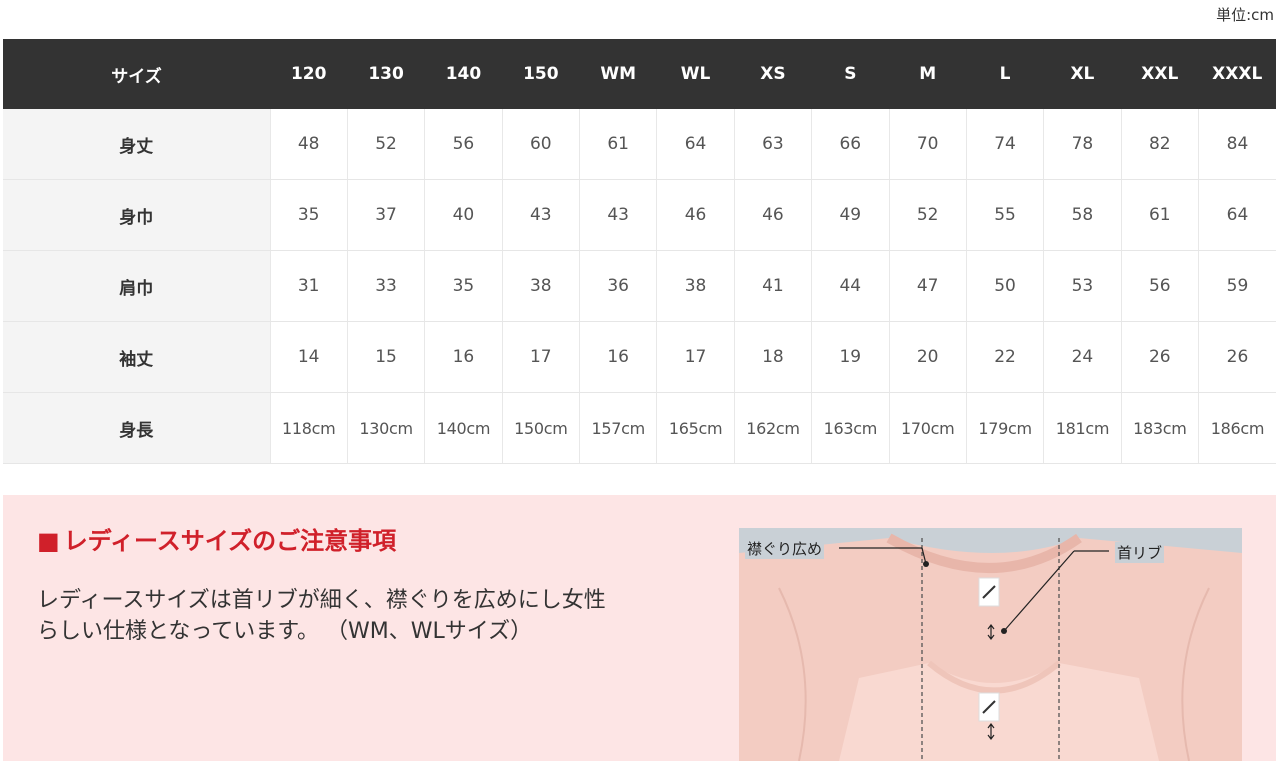 Image resolution: width=1280 pixels, height=761 pixels. Describe the element at coordinates (136, 428) in the screenshot. I see `row-label: 身長` at that location.